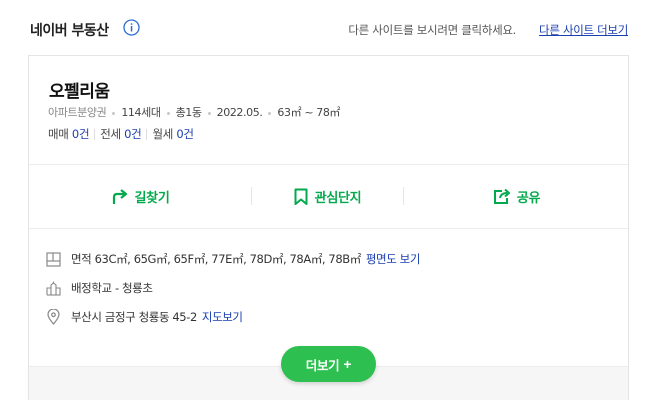 The image size is (659, 412). What do you see at coordinates (309, 112) in the screenshot?
I see `area-range: 63㎡ ~ 78㎡` at bounding box center [309, 112].